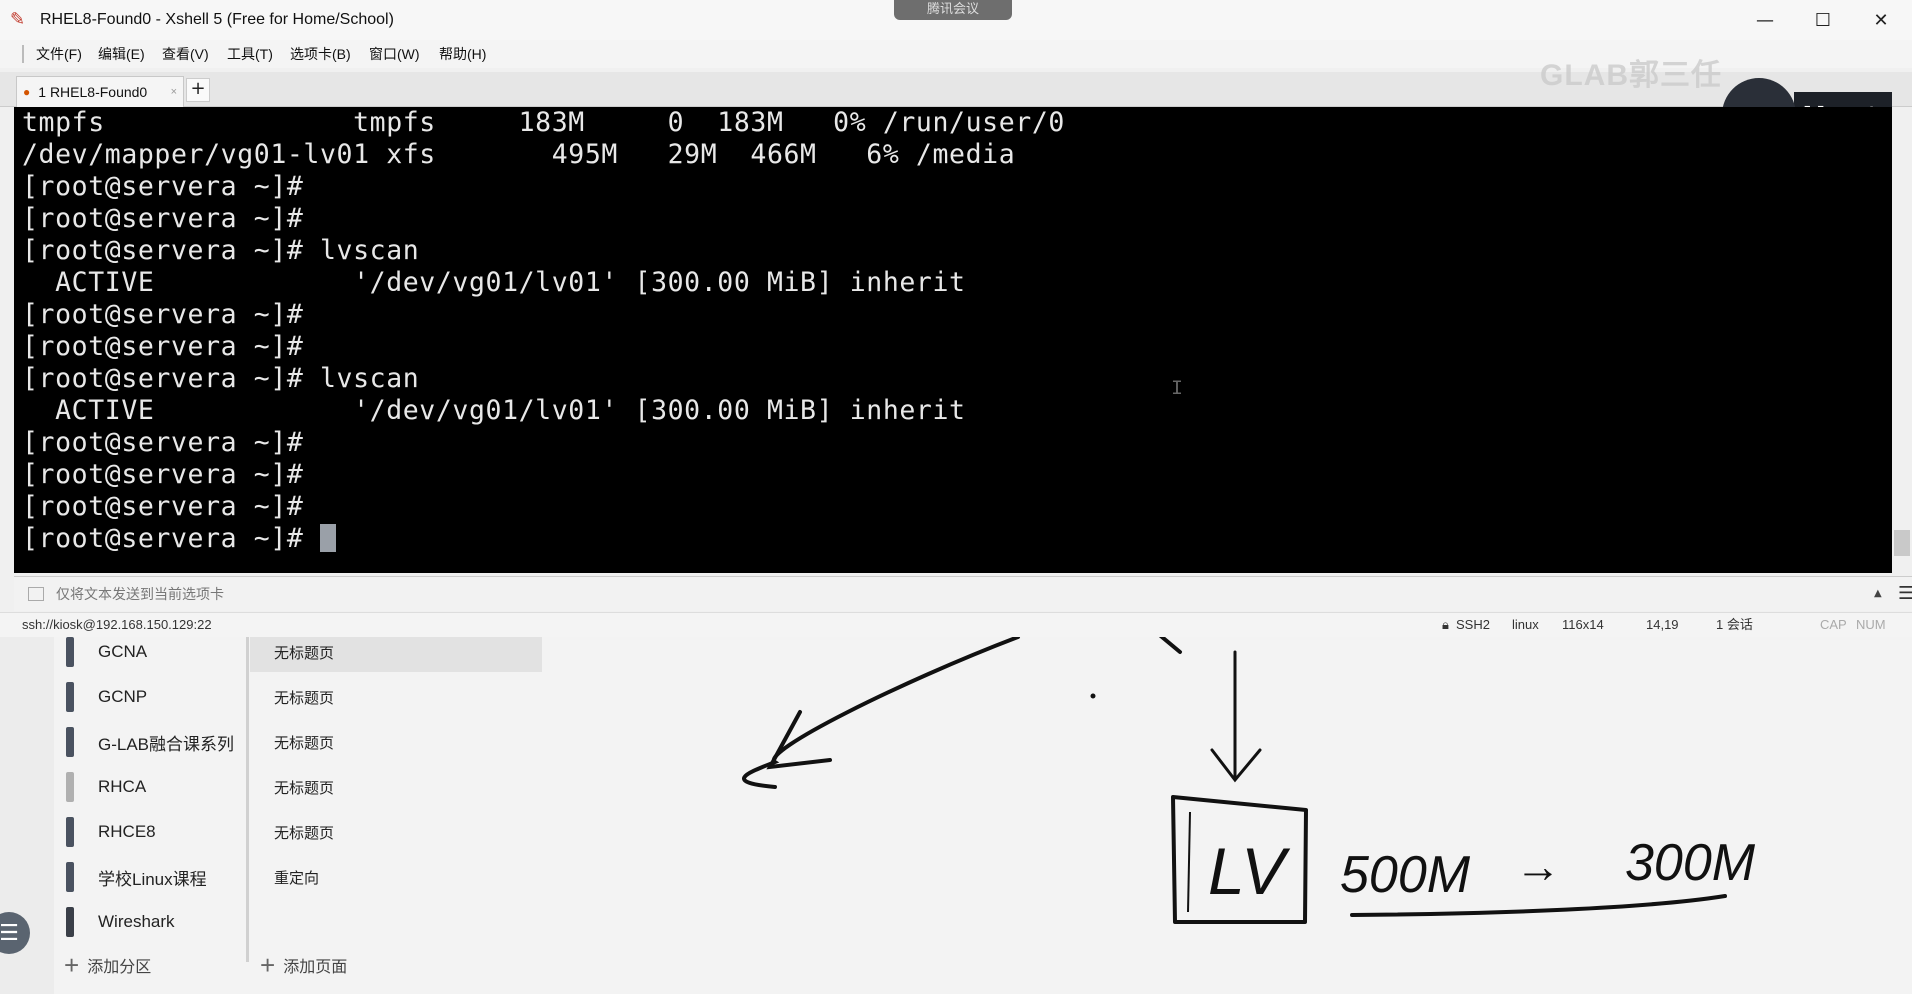  What do you see at coordinates (315, 967) in the screenshot?
I see `add-page-label: 添加页面` at bounding box center [315, 967].